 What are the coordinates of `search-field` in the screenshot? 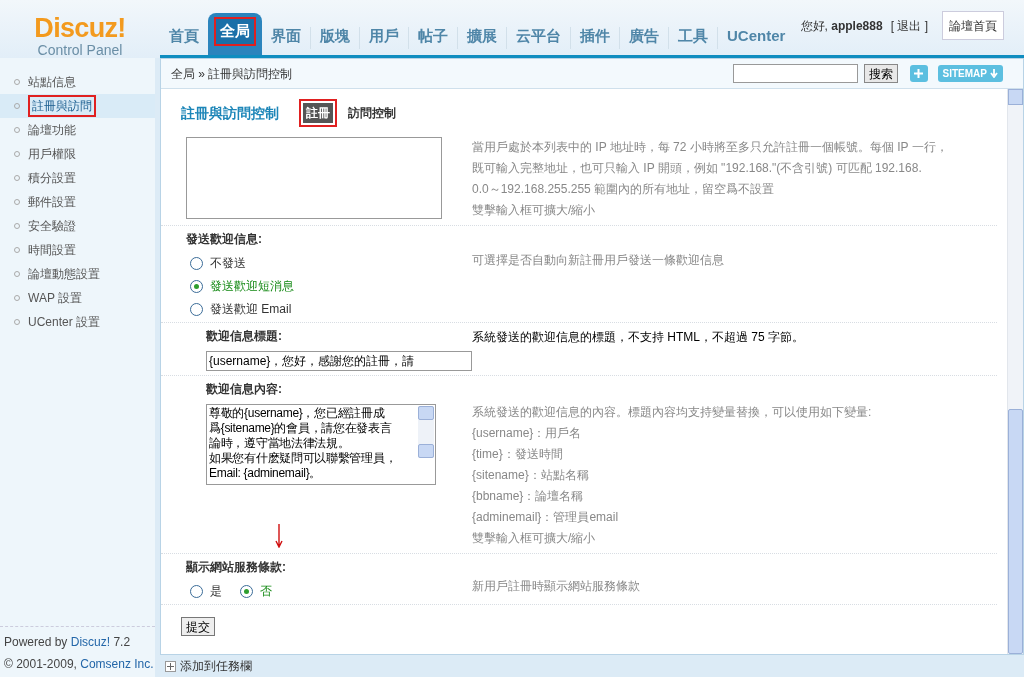 It's located at (795, 73).